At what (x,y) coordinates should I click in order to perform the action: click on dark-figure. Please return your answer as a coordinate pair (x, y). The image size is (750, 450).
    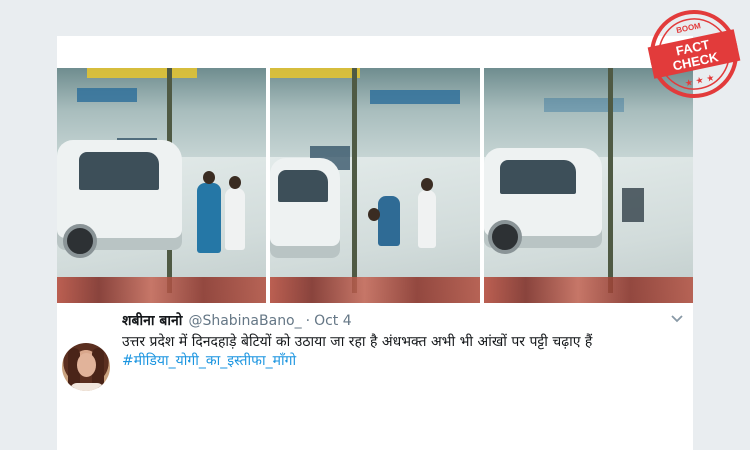
    Looking at the image, I should click on (632, 205).